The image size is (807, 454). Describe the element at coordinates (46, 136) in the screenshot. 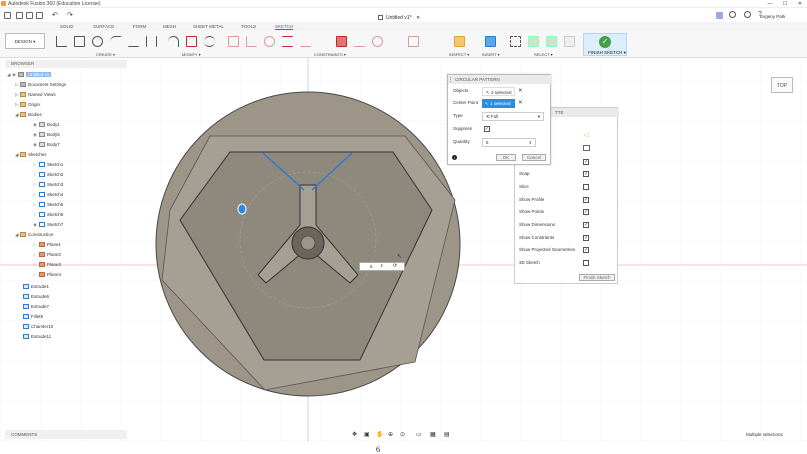

I see `tree-item: ◉ Body5` at that location.